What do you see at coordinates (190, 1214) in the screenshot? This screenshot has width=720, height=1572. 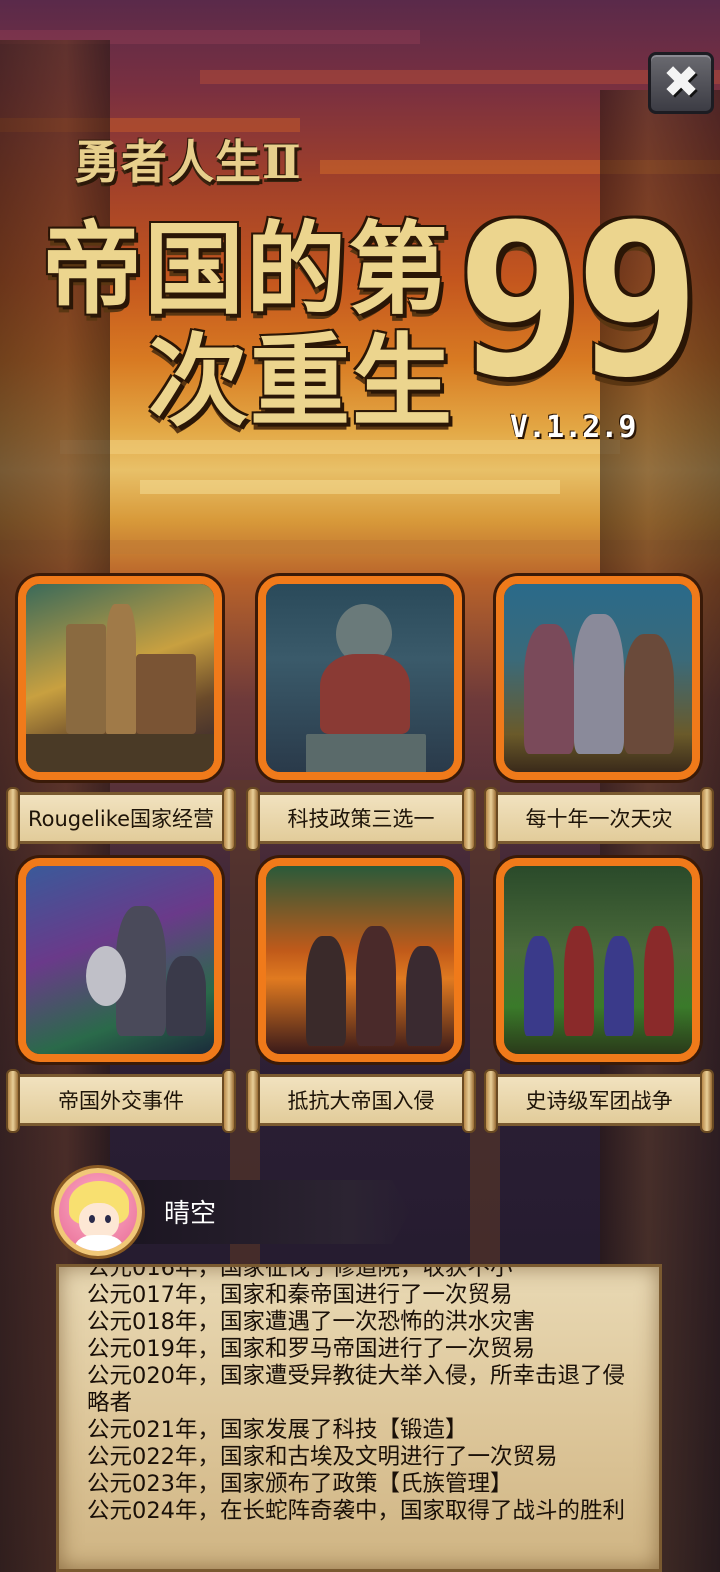 I see `speaker-name: 晴空` at bounding box center [190, 1214].